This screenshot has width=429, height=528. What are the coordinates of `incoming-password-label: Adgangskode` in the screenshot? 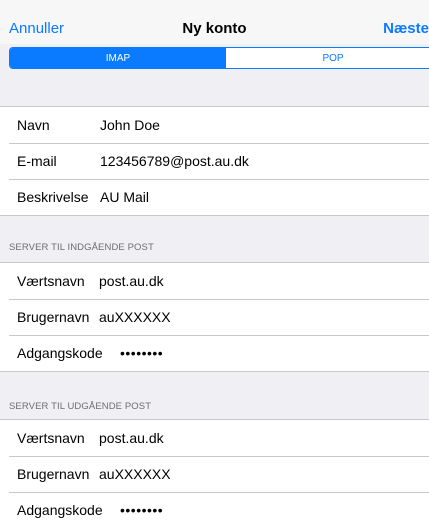 It's located at (60, 353).